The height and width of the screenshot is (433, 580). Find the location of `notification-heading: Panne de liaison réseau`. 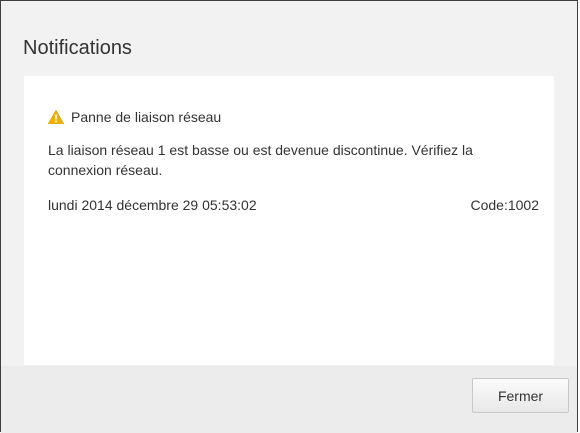

notification-heading: Panne de liaison réseau is located at coordinates (146, 117).